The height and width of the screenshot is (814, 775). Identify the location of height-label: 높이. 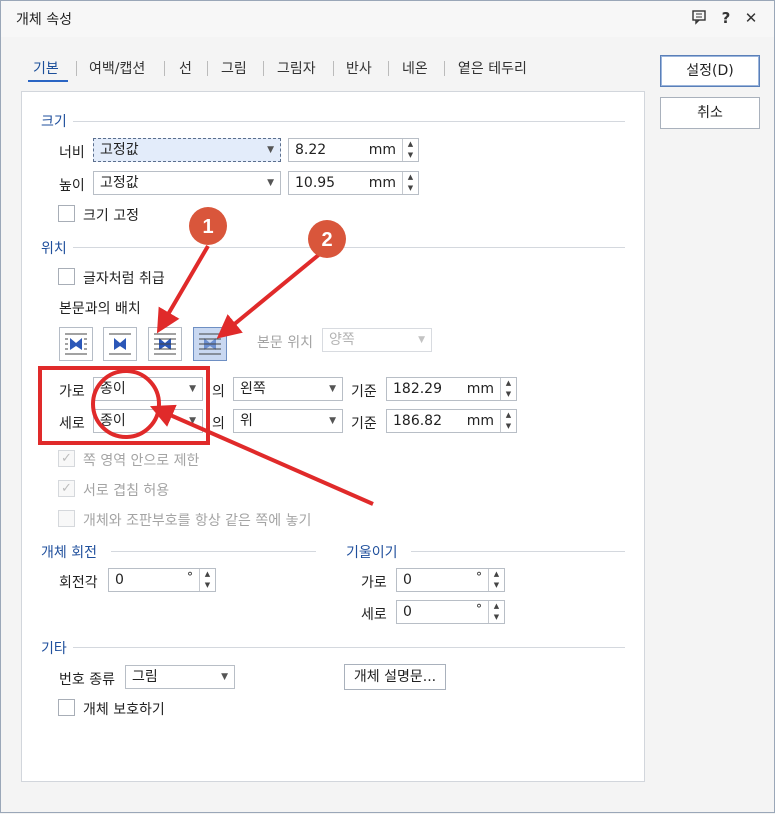
(72, 186).